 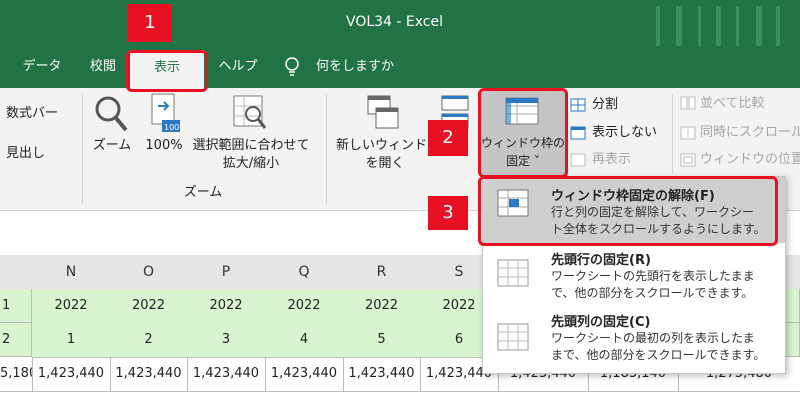 I want to click on tell-me-search: 何をしますか, so click(x=356, y=67).